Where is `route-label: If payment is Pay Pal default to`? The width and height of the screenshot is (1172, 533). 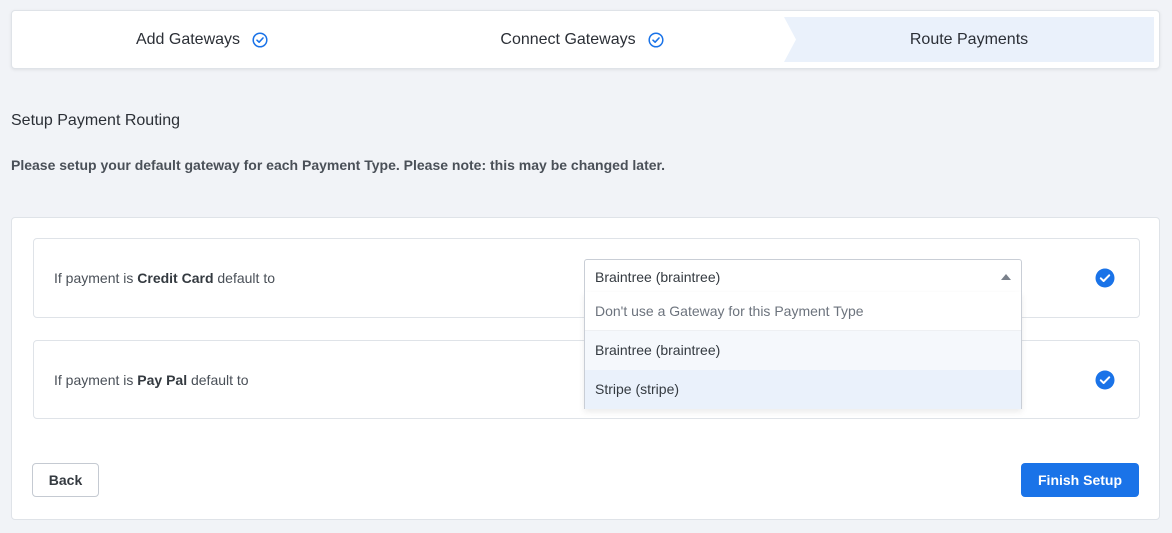 route-label: If payment is Pay Pal default to is located at coordinates (151, 380).